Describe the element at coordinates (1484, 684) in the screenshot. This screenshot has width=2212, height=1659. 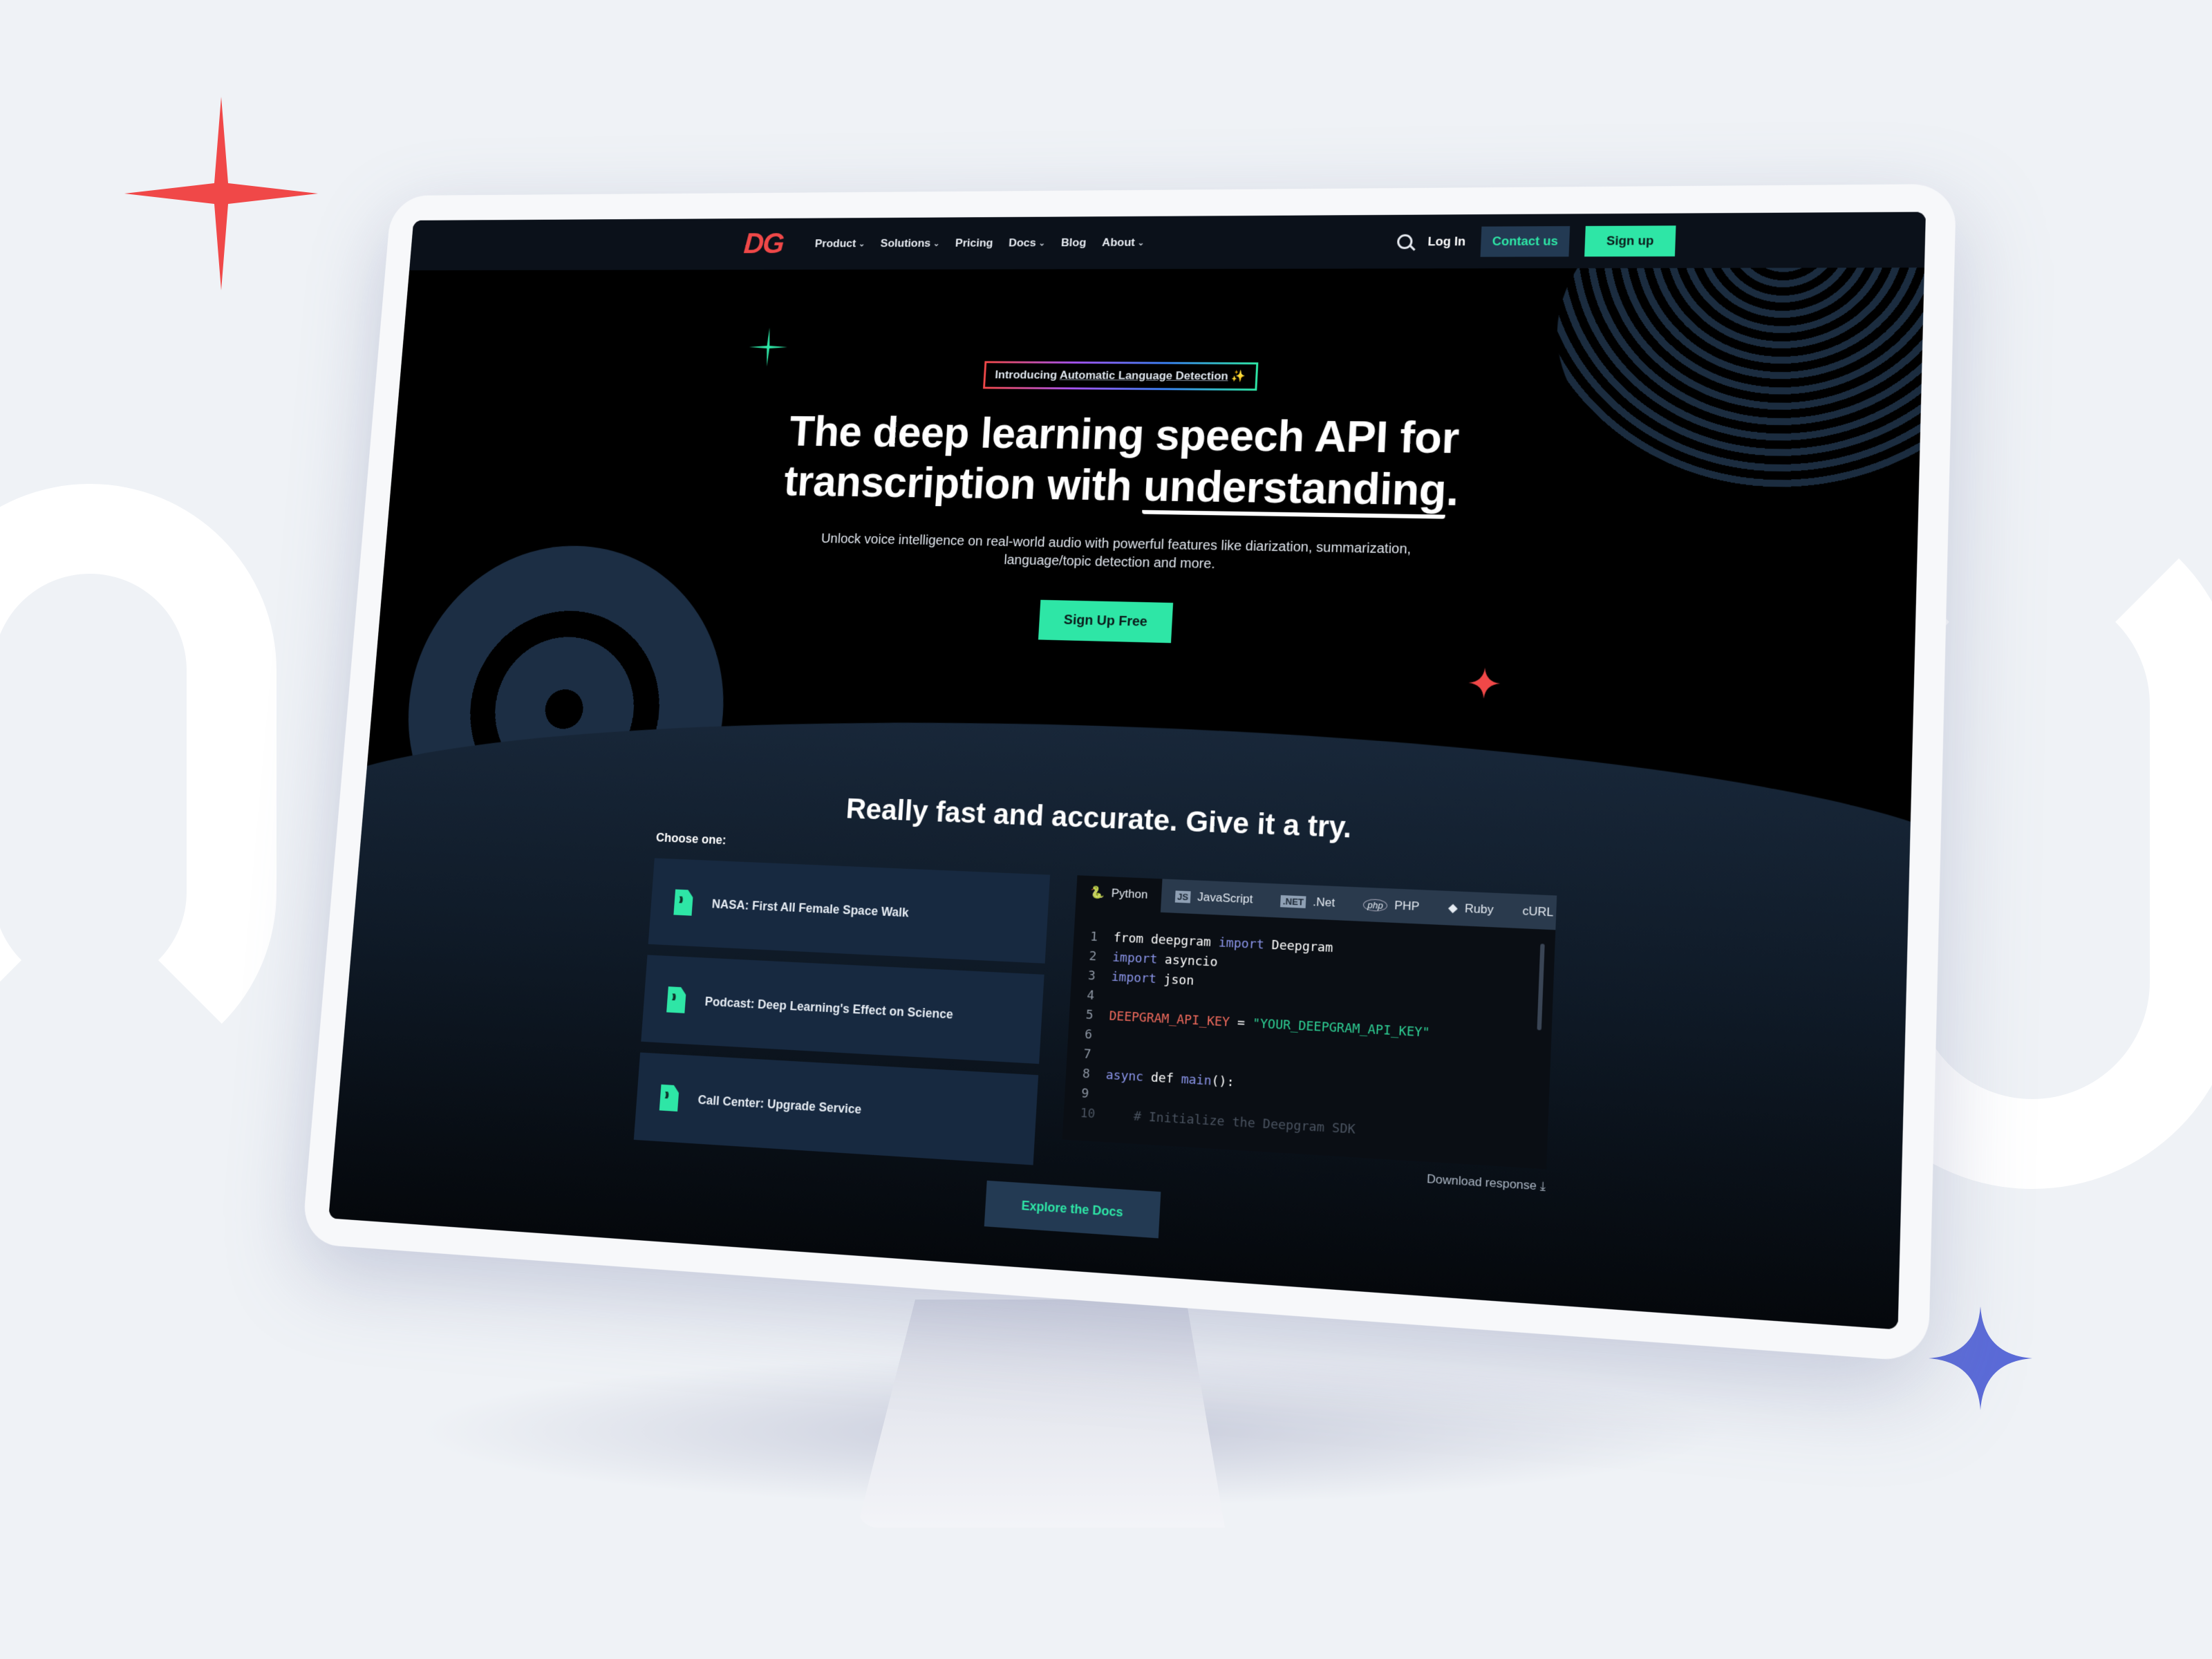
I see `sparkle-red-small-icon` at that location.